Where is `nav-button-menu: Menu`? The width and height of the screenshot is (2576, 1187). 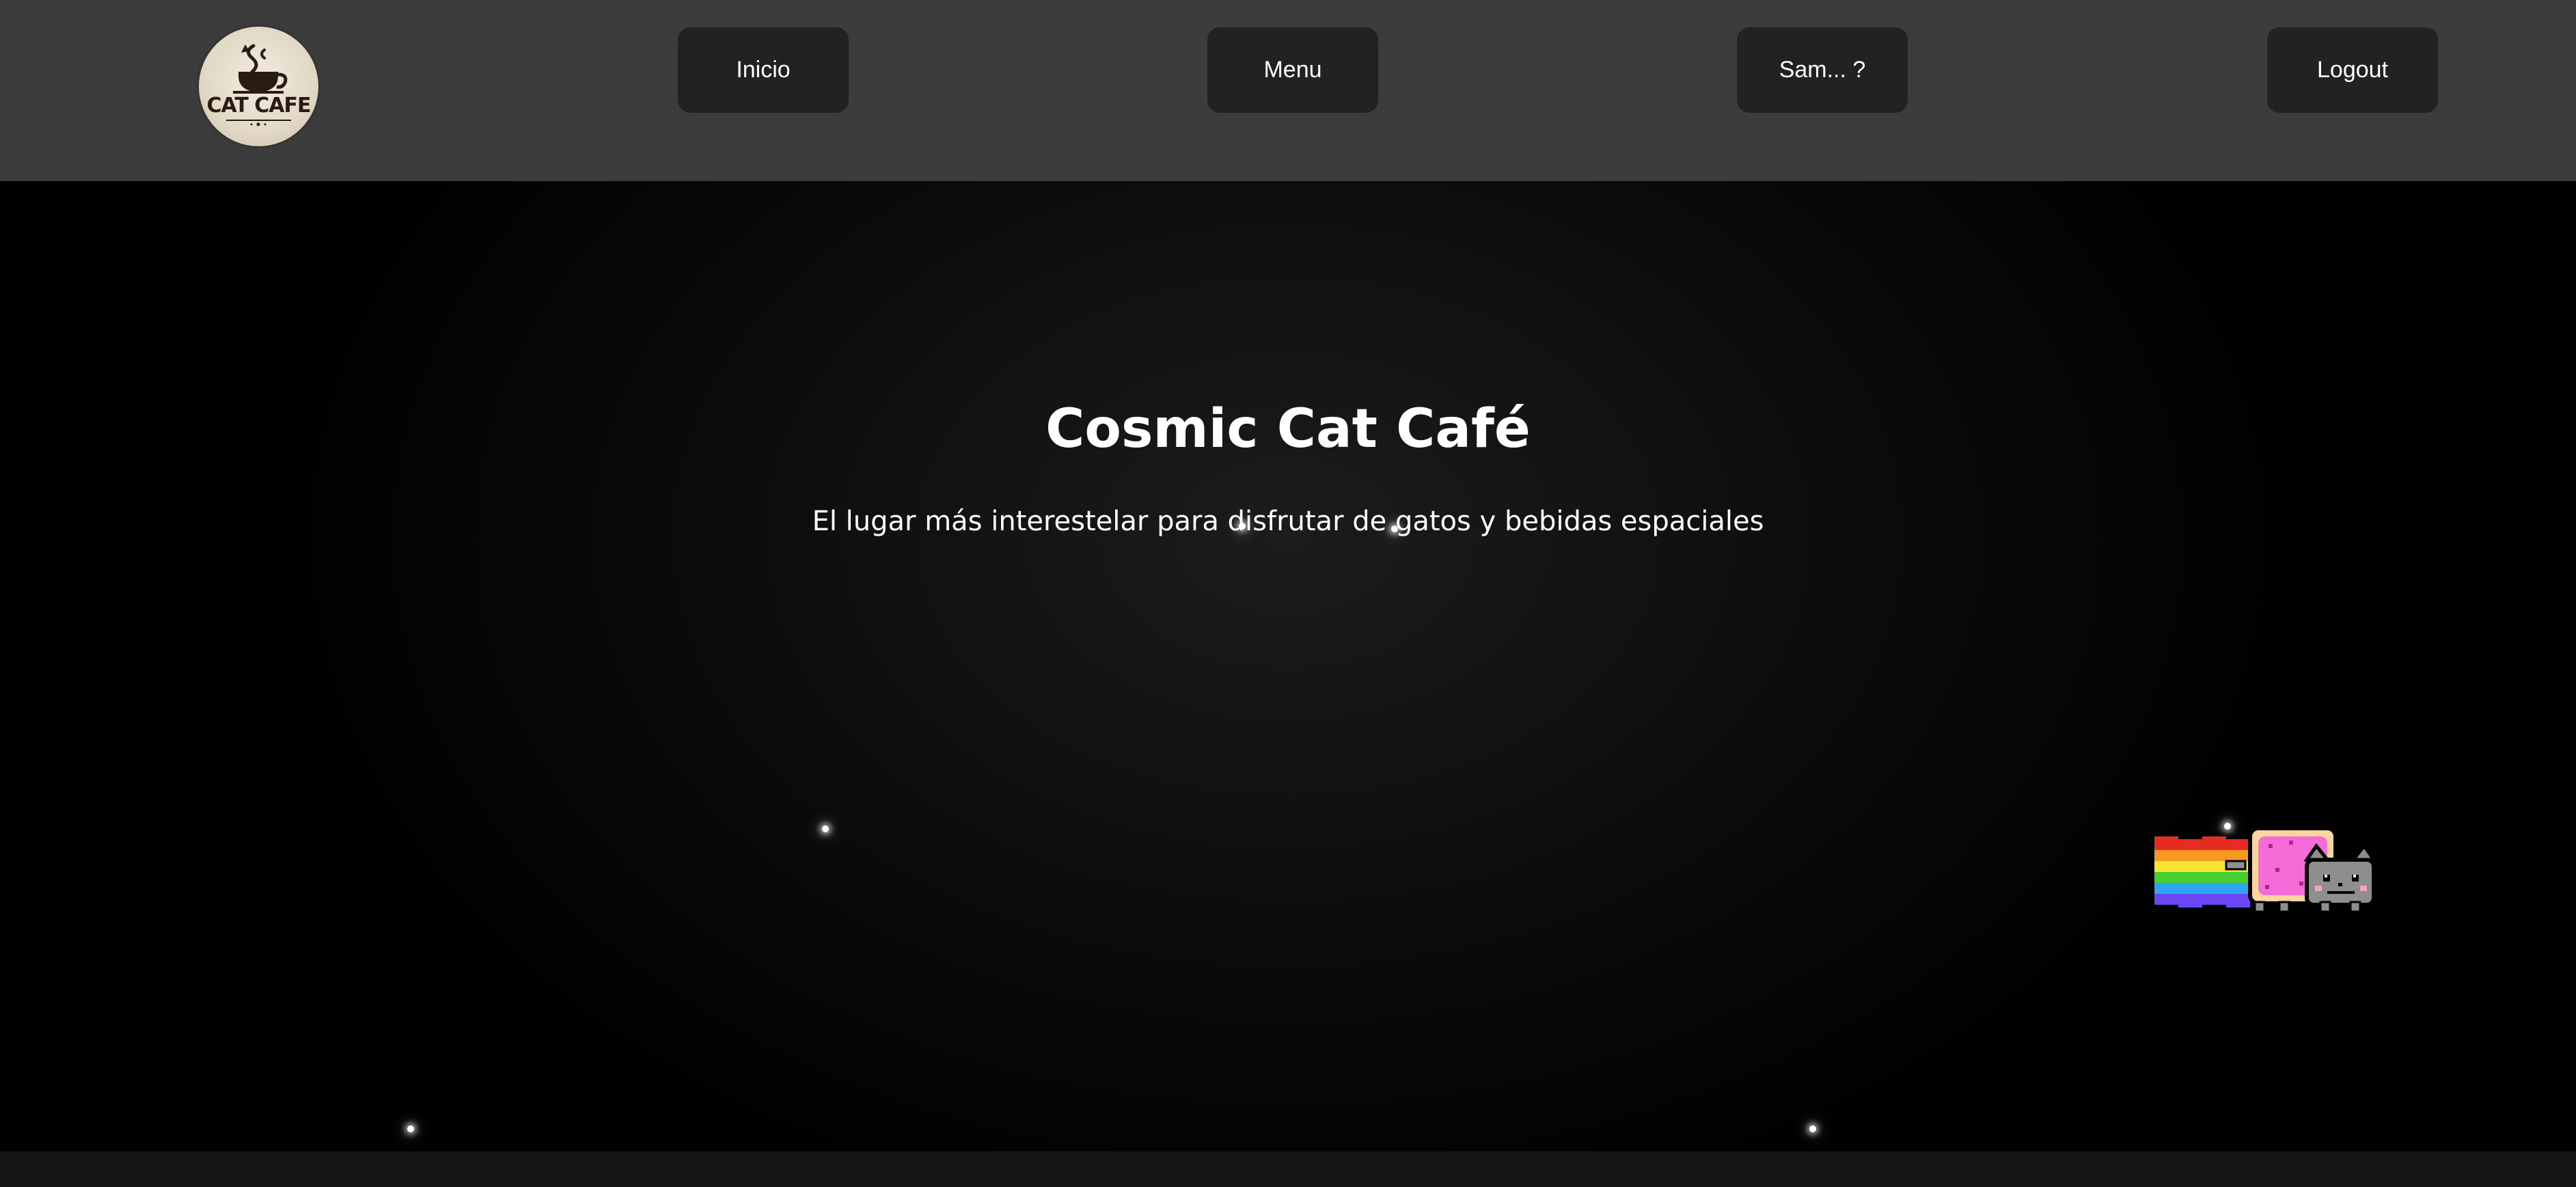
nav-button-menu: Menu is located at coordinates (1292, 70).